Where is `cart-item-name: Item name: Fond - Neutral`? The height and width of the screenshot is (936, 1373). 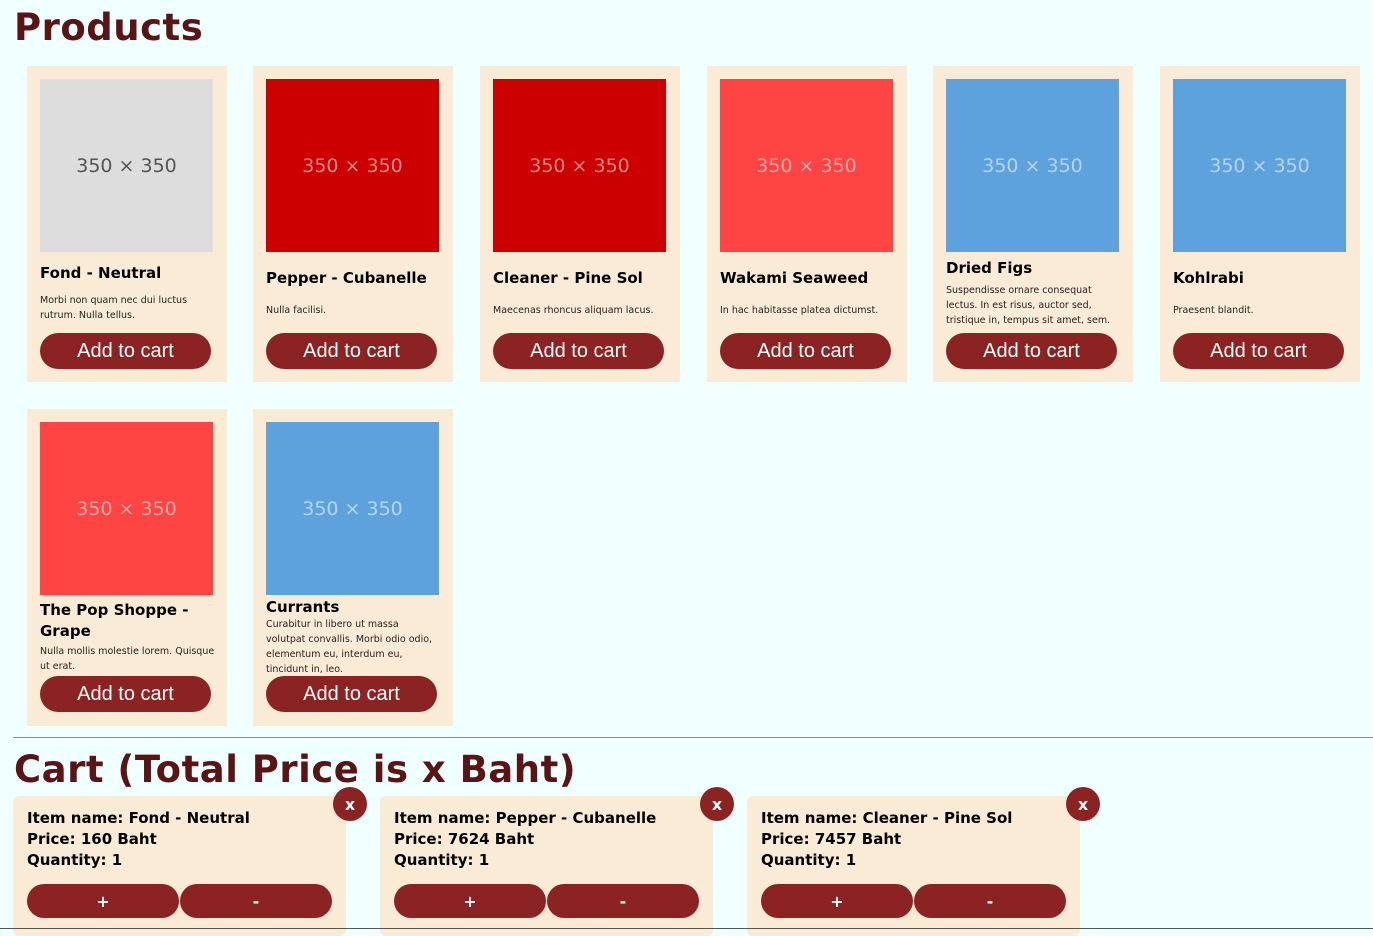 cart-item-name: Item name: Fond - Neutral is located at coordinates (138, 818).